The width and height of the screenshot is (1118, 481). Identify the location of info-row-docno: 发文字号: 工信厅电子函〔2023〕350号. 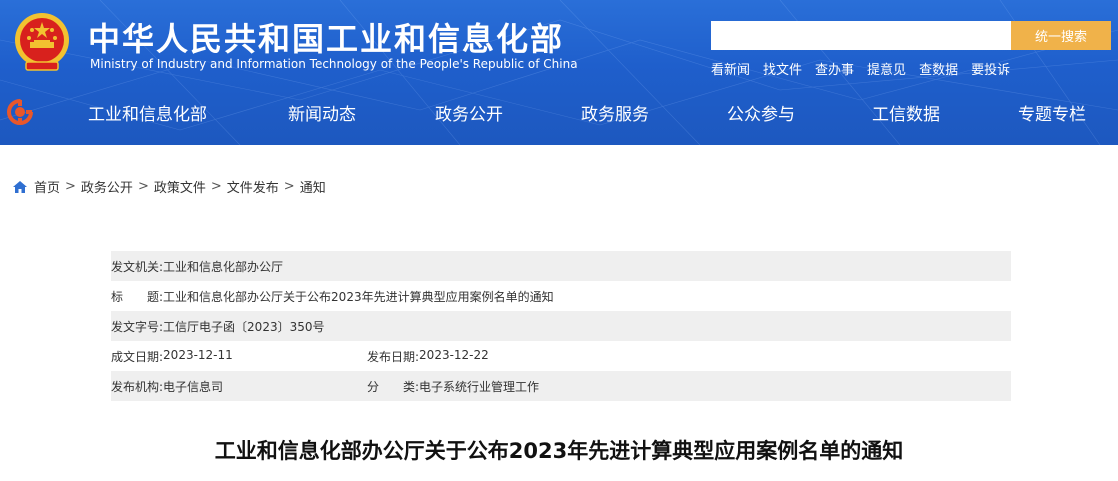
(561, 326).